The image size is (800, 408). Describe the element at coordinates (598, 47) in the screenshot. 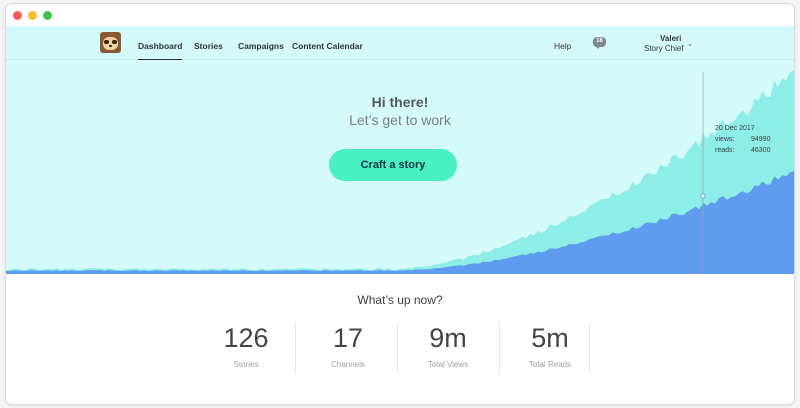

I see `chat-bubble-tail` at that location.